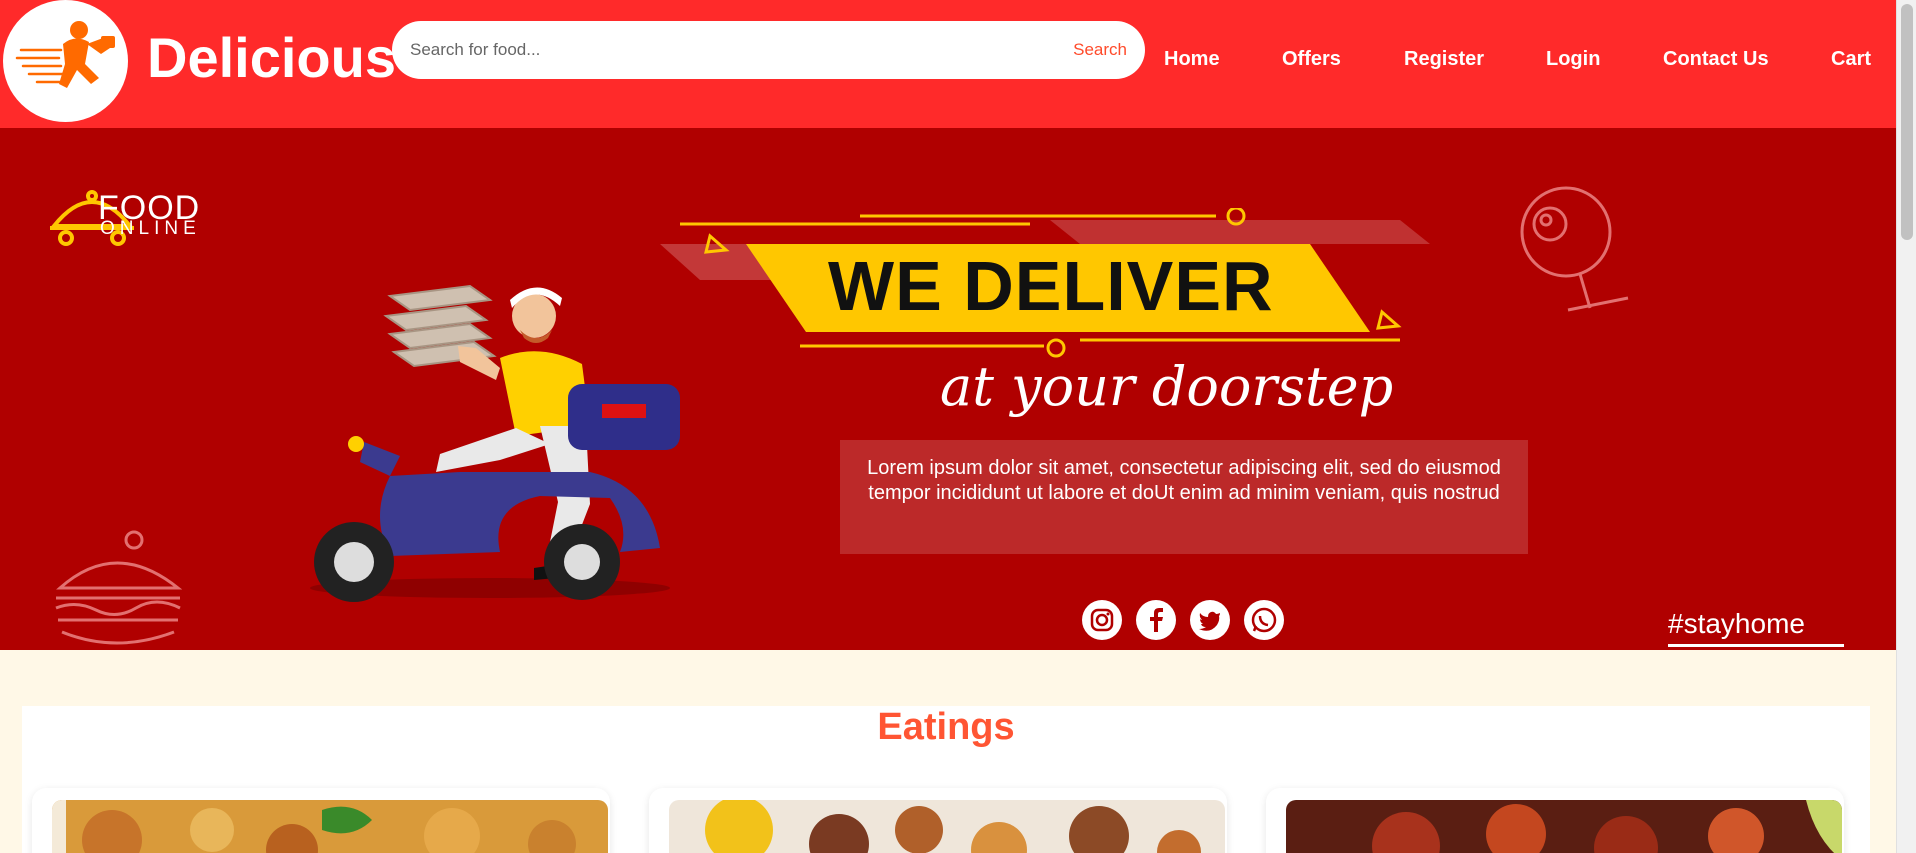  I want to click on food-online-line2: ONLINE, so click(150, 228).